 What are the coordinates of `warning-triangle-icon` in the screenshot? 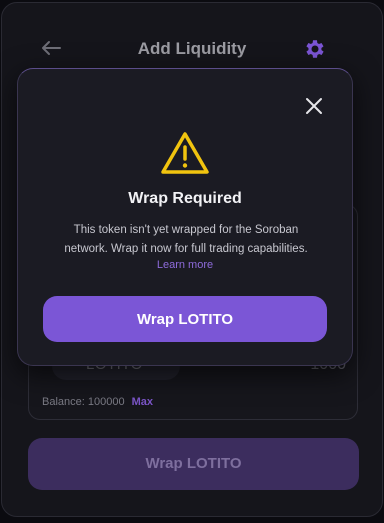 It's located at (185, 153).